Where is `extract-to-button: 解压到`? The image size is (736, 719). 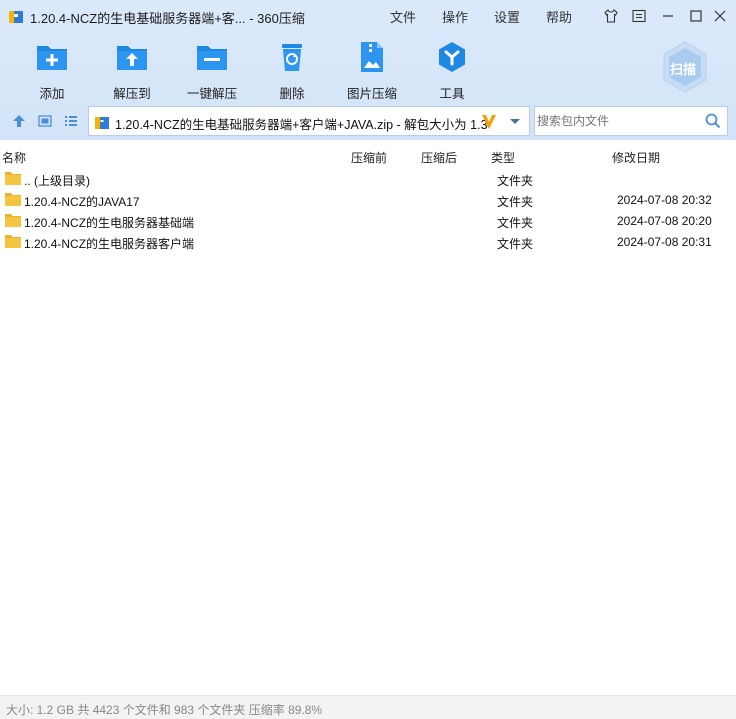
extract-to-button: 解压到 is located at coordinates (132, 70).